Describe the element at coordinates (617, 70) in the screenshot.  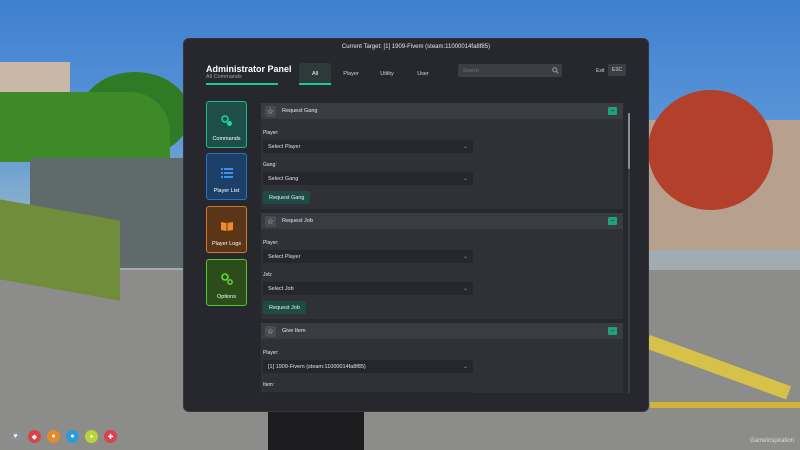
I see `esc-button: ESC` at that location.